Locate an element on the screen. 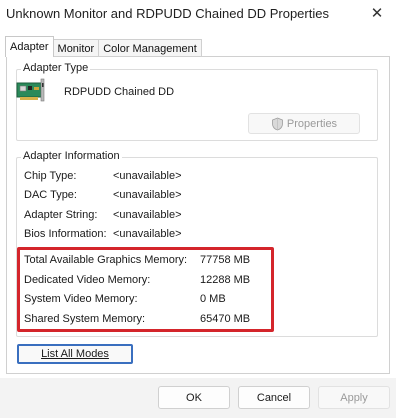  adapter-string-value: <unavailable> is located at coordinates (147, 215).